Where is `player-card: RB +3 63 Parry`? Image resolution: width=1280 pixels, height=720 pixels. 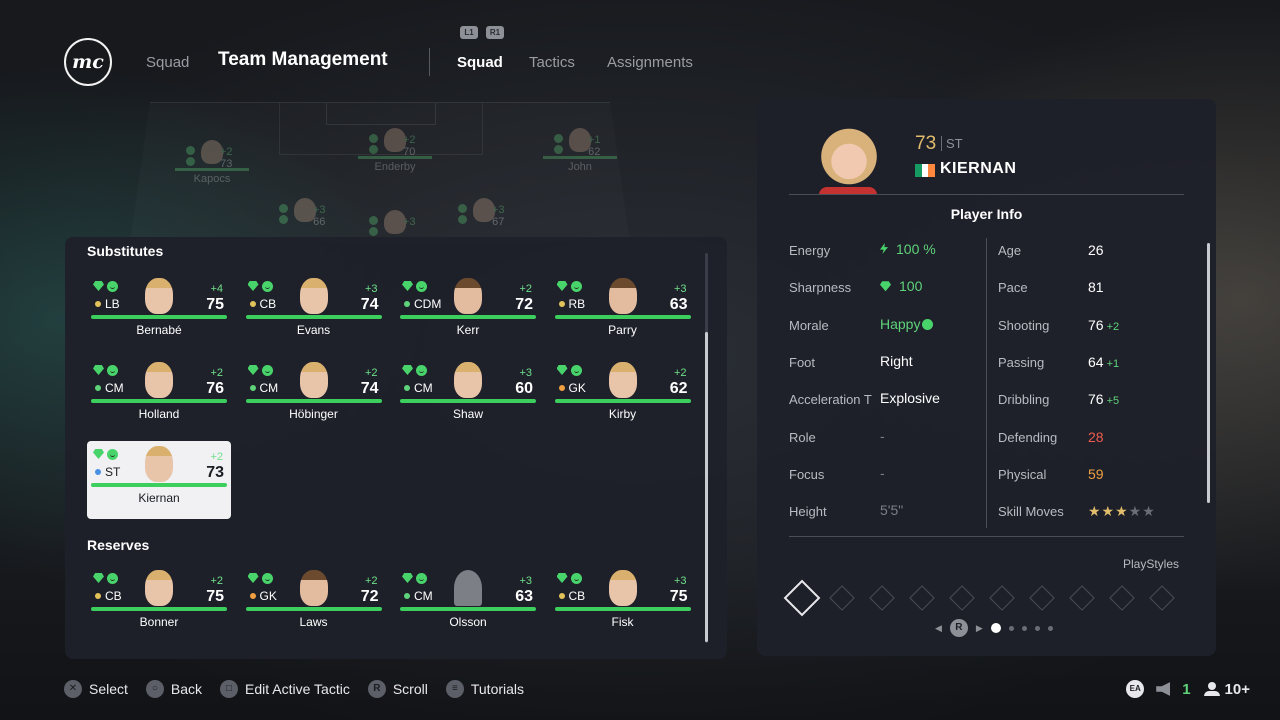
player-card: RB +3 63 Parry is located at coordinates (623, 312).